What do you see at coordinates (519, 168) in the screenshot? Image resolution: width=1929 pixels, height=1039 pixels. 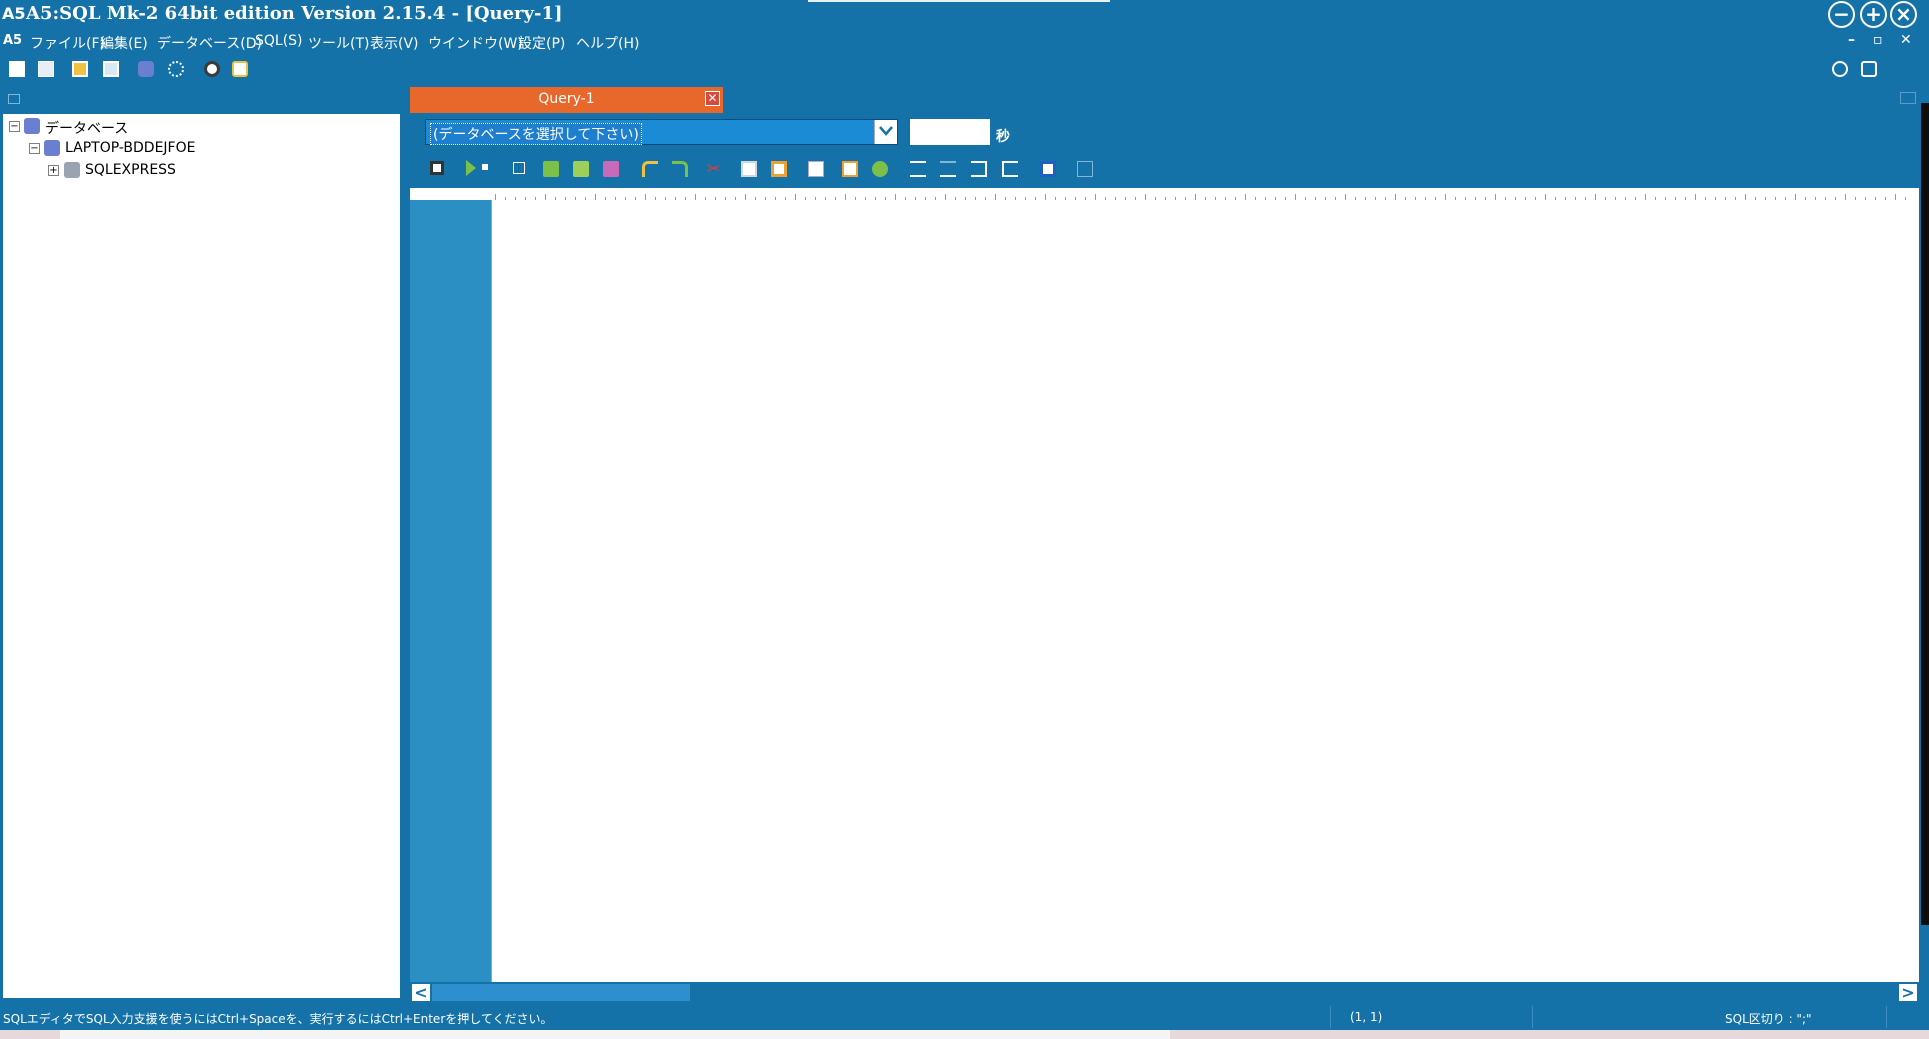 I see `stop-icon` at bounding box center [519, 168].